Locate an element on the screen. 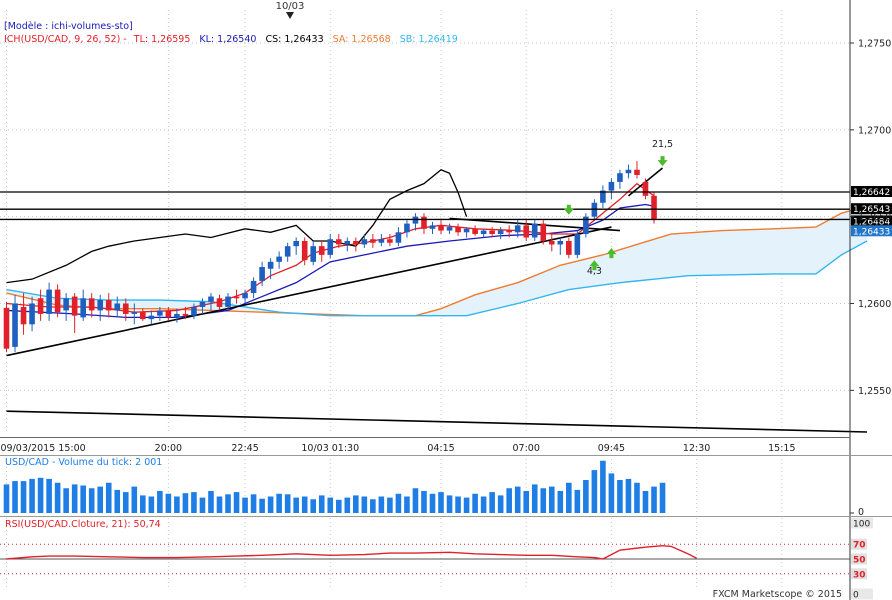 The width and height of the screenshot is (892, 600). signal-annotation: 4,3 is located at coordinates (594, 271).